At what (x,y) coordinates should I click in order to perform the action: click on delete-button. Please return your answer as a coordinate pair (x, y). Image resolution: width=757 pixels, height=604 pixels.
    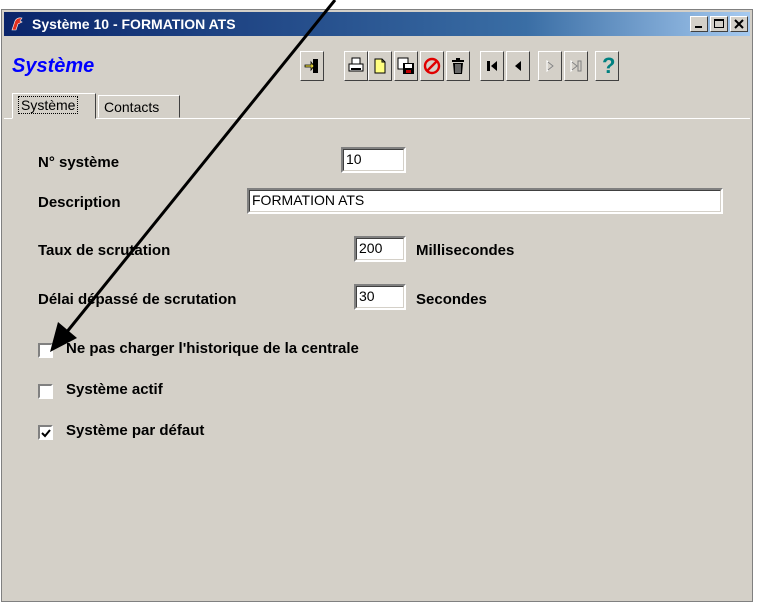
    Looking at the image, I should click on (458, 66).